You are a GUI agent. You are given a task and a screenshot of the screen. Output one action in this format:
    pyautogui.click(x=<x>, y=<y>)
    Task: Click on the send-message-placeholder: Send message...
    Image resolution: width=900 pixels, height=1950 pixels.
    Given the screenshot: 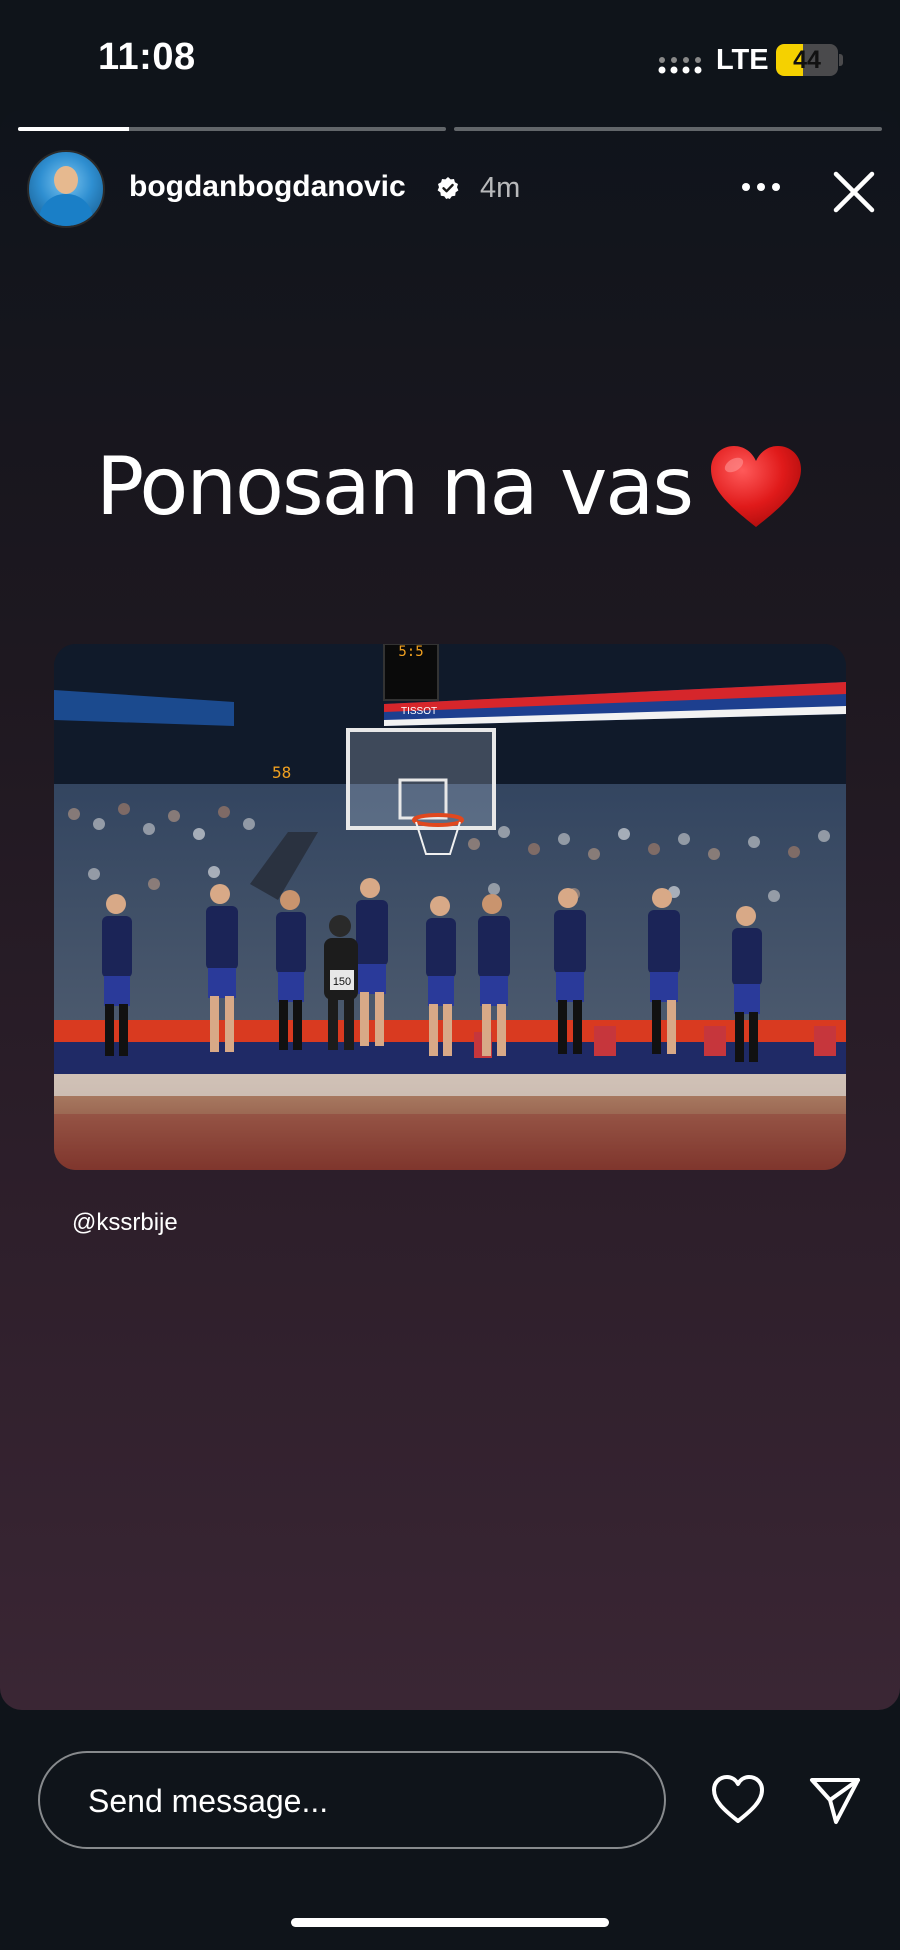 What is the action you would take?
    pyautogui.click(x=208, y=1801)
    